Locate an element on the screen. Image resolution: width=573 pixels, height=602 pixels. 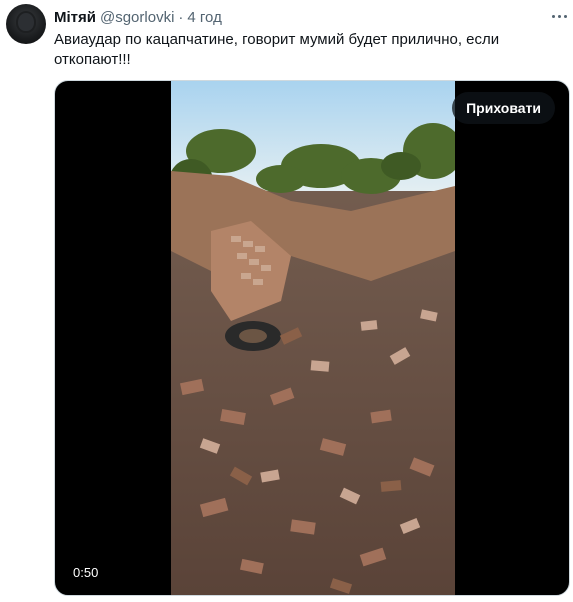
avatar-figure is located at coordinates (26, 22).